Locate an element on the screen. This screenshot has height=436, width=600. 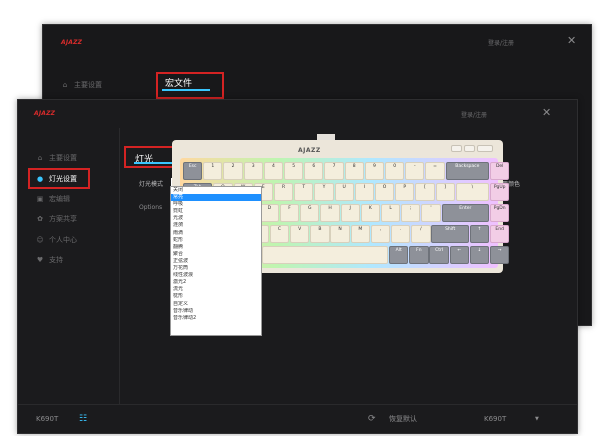
share-icon: ✿ is located at coordinates (40, 219).